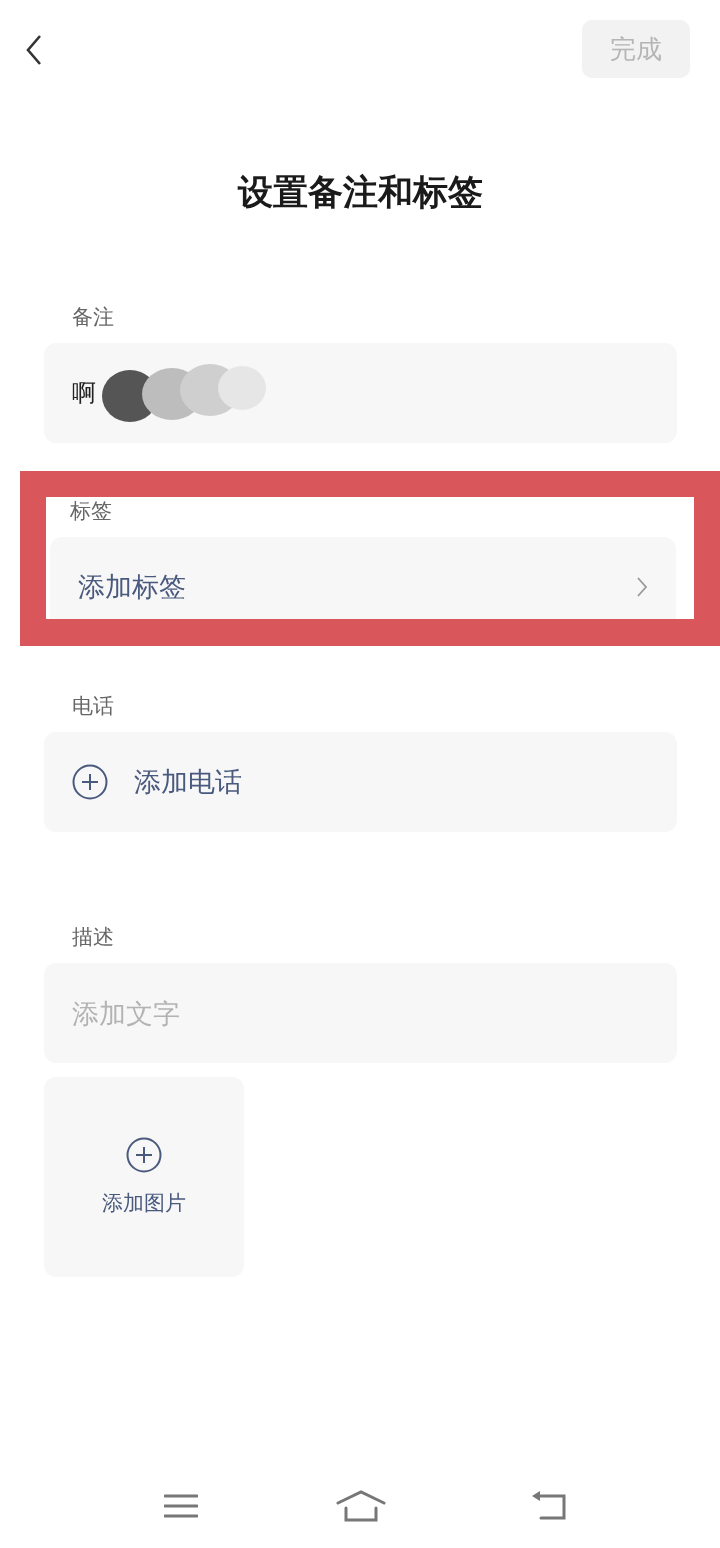  What do you see at coordinates (360, 1013) in the screenshot?
I see `description-field: 添加文字` at bounding box center [360, 1013].